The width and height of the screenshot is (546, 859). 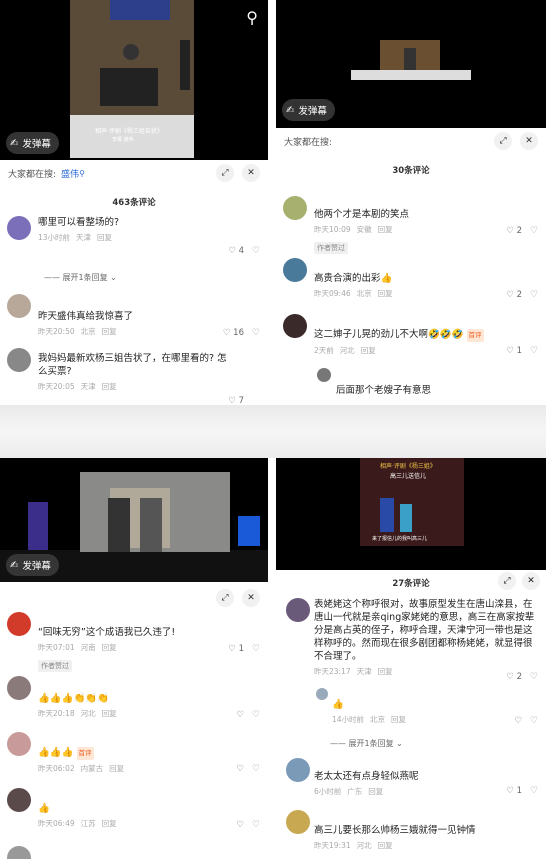 What do you see at coordinates (331, 248) in the screenshot?
I see `author-liked-tag: 作者赞过` at bounding box center [331, 248].